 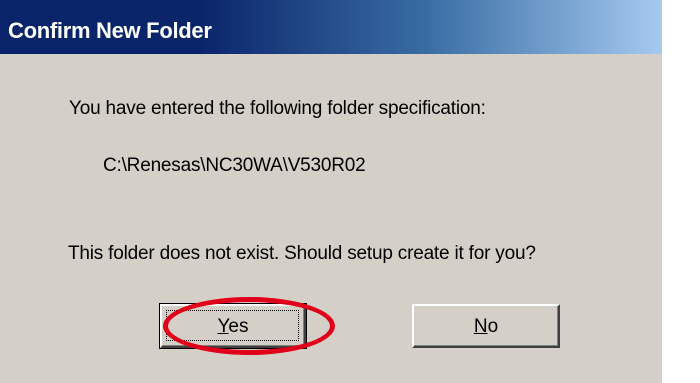 What do you see at coordinates (493, 326) in the screenshot?
I see `no-label-rest: o` at bounding box center [493, 326].